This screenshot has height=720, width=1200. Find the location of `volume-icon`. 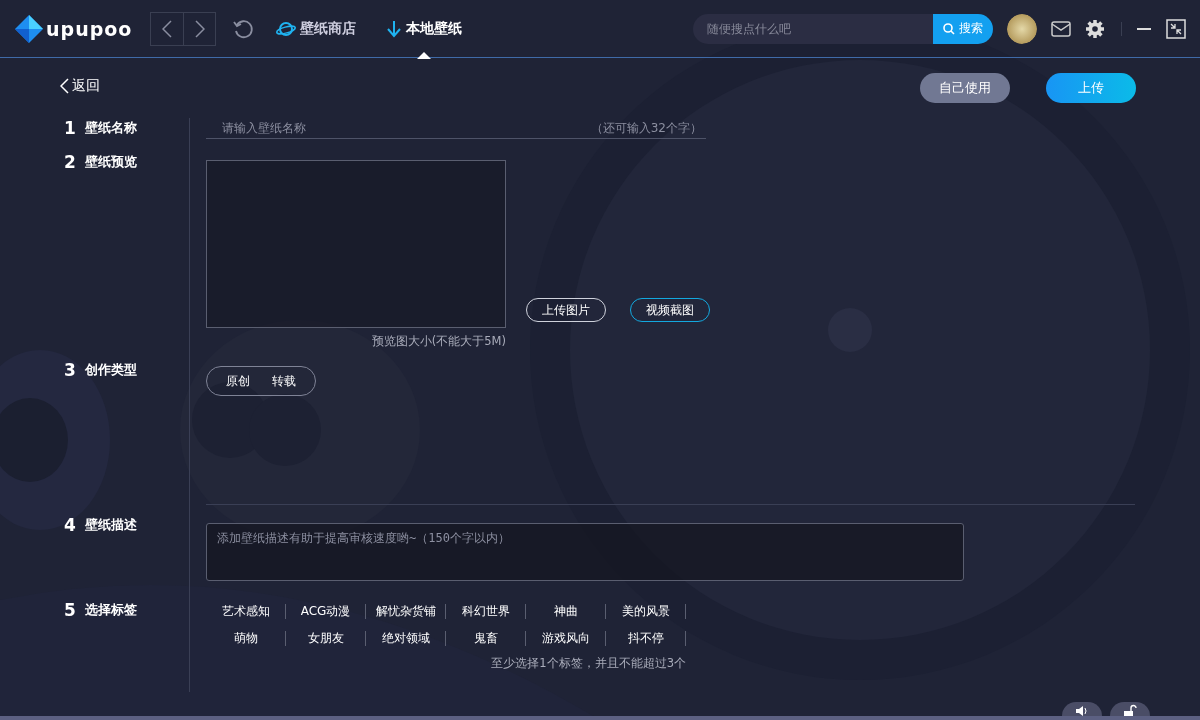

volume-icon is located at coordinates (1082, 711).